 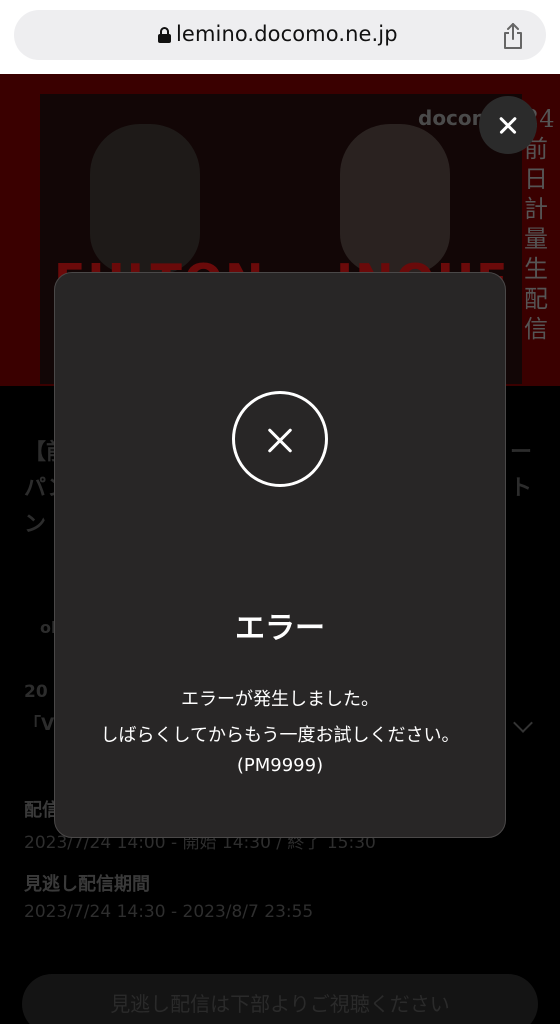 What do you see at coordinates (280, 999) in the screenshot?
I see `watch-replay-button: 見逃し配信は下部よりご視聴ください` at bounding box center [280, 999].